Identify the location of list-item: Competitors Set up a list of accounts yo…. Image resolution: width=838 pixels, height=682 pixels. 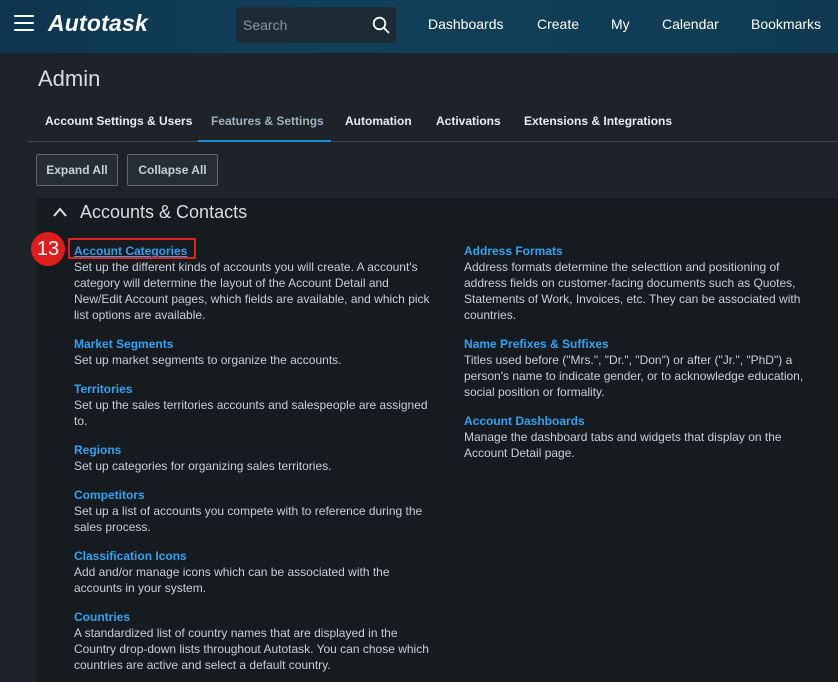
(254, 511).